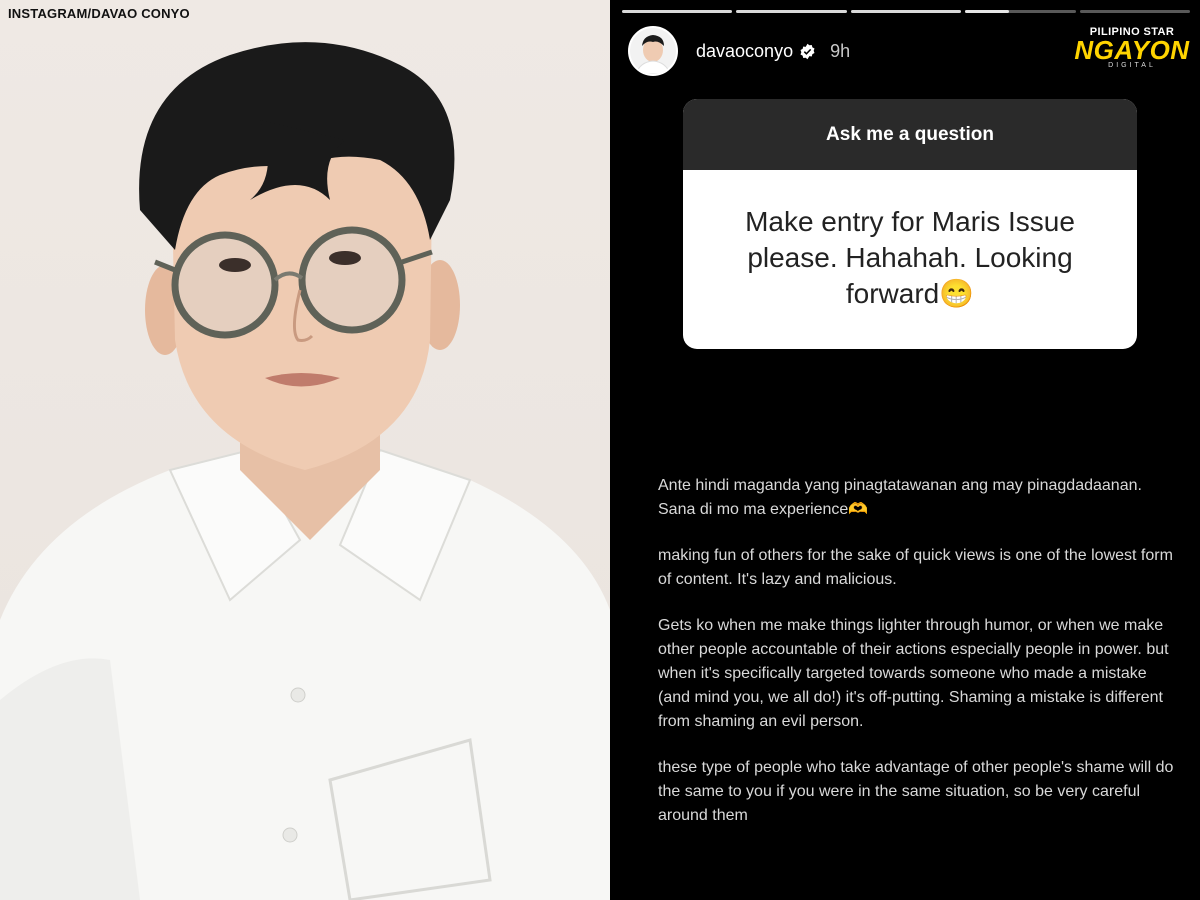 Image resolution: width=1200 pixels, height=900 pixels. I want to click on avatar-image, so click(653, 51).